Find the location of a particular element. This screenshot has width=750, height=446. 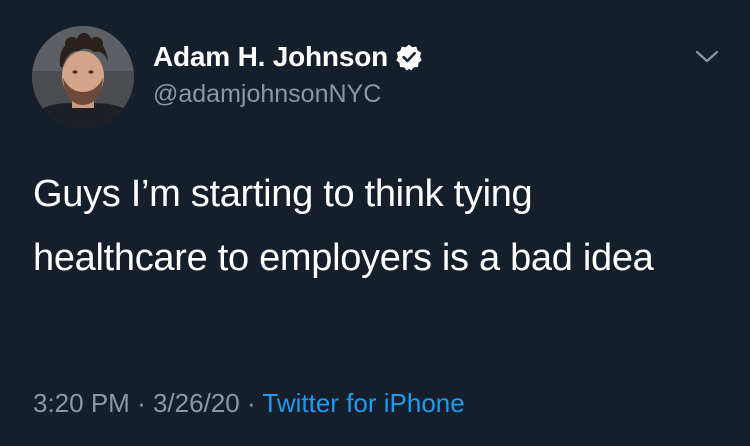

display-name: Adam H. Johnson is located at coordinates (270, 57).